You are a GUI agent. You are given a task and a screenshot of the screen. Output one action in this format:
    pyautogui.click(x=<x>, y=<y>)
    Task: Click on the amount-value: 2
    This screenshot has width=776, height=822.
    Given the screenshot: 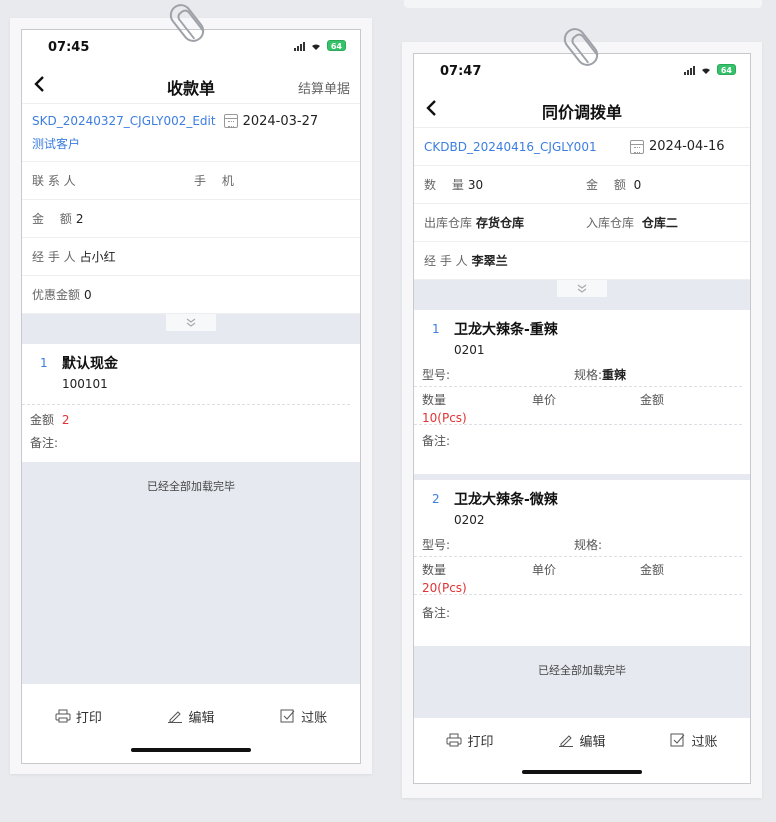 What is the action you would take?
    pyautogui.click(x=79, y=218)
    